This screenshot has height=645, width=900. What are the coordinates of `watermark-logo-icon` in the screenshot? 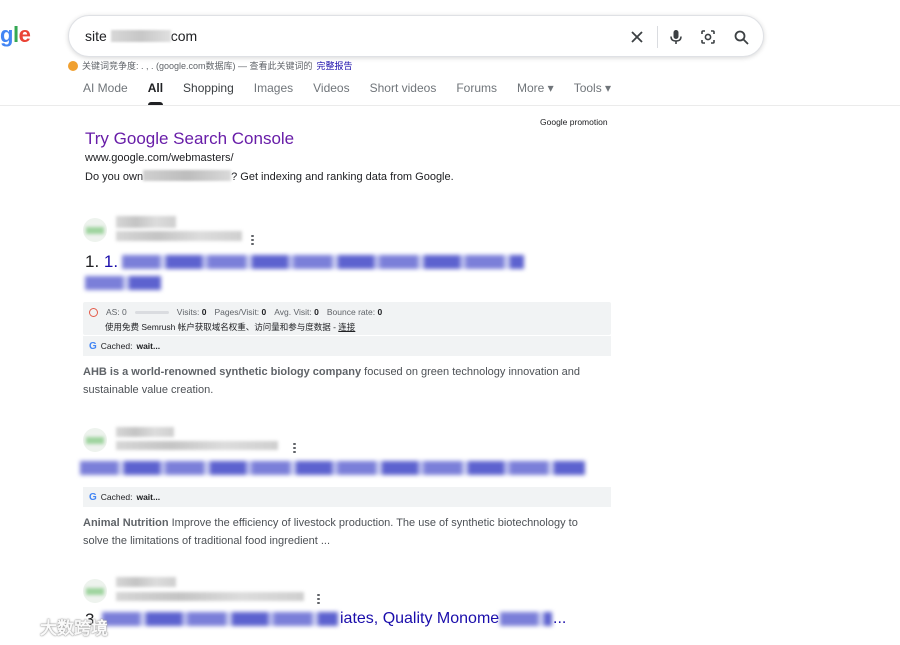 It's located at (22, 626).